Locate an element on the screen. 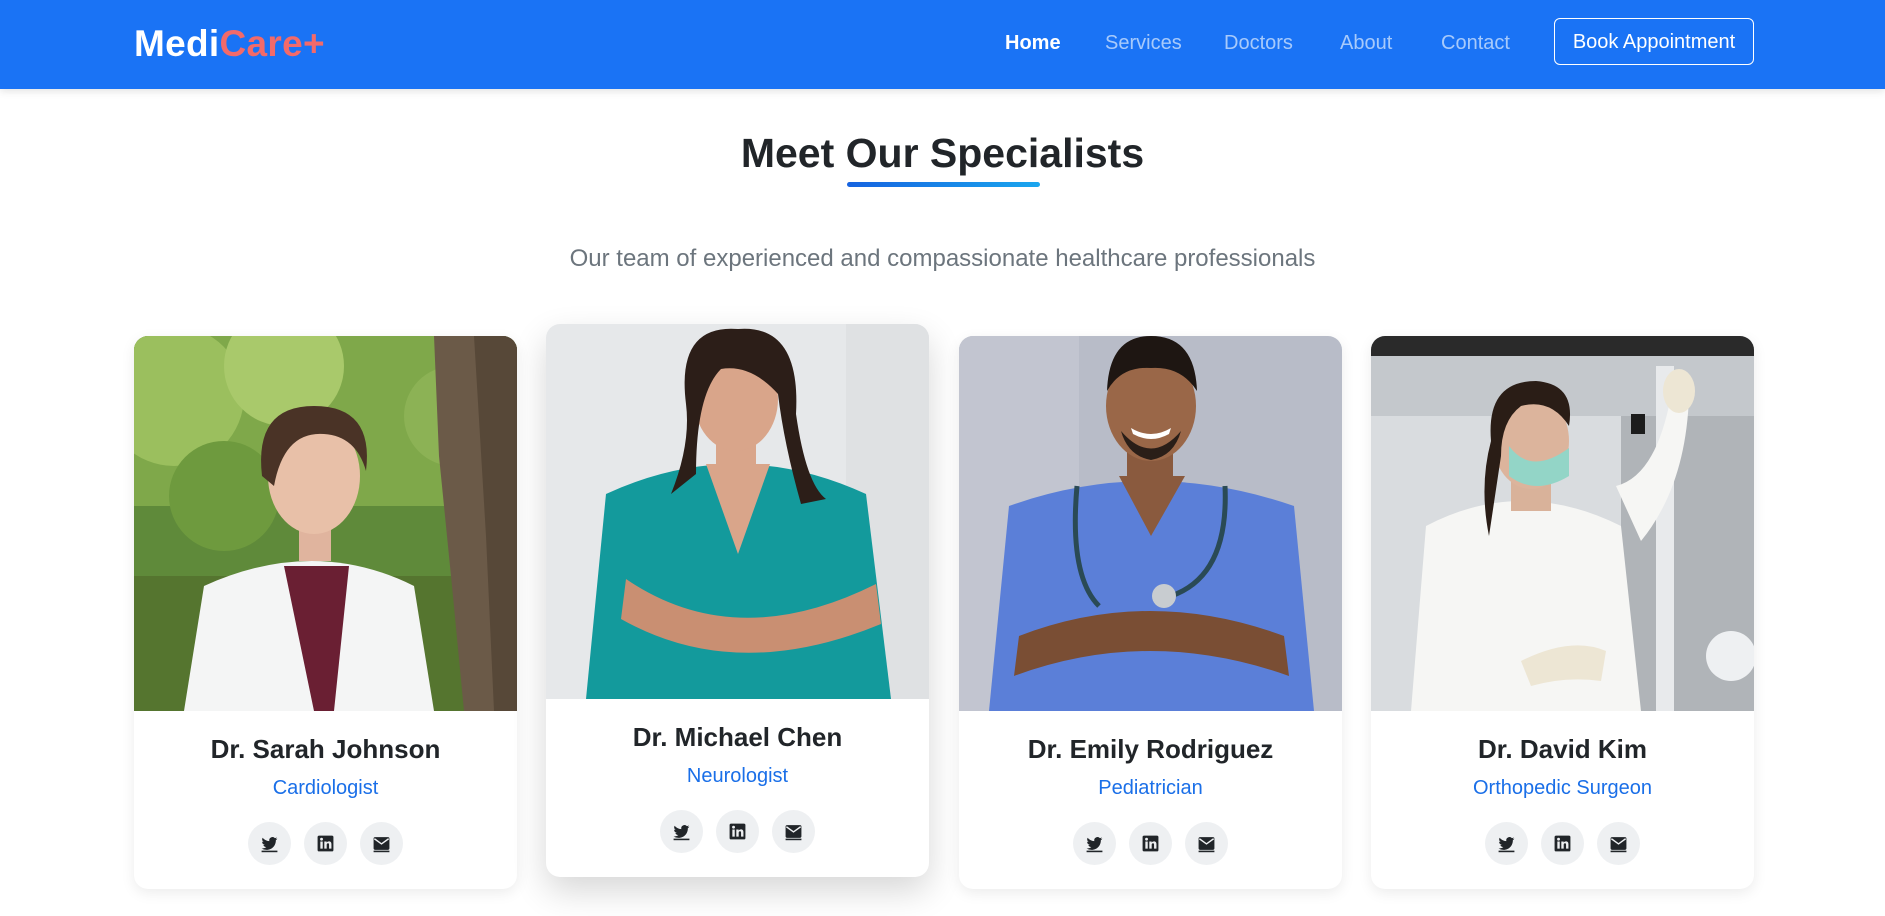 The image size is (1885, 916). brand-logo-part2: Care+ is located at coordinates (272, 43).